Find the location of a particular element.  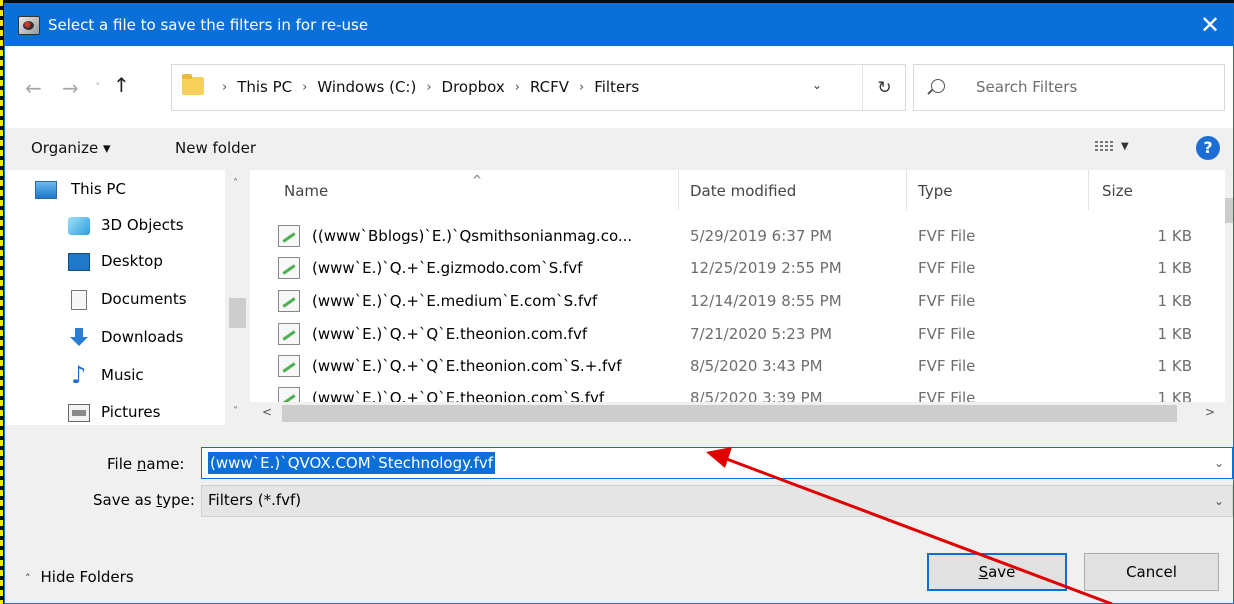

organize-menu: Organize ▾ is located at coordinates (71, 148).